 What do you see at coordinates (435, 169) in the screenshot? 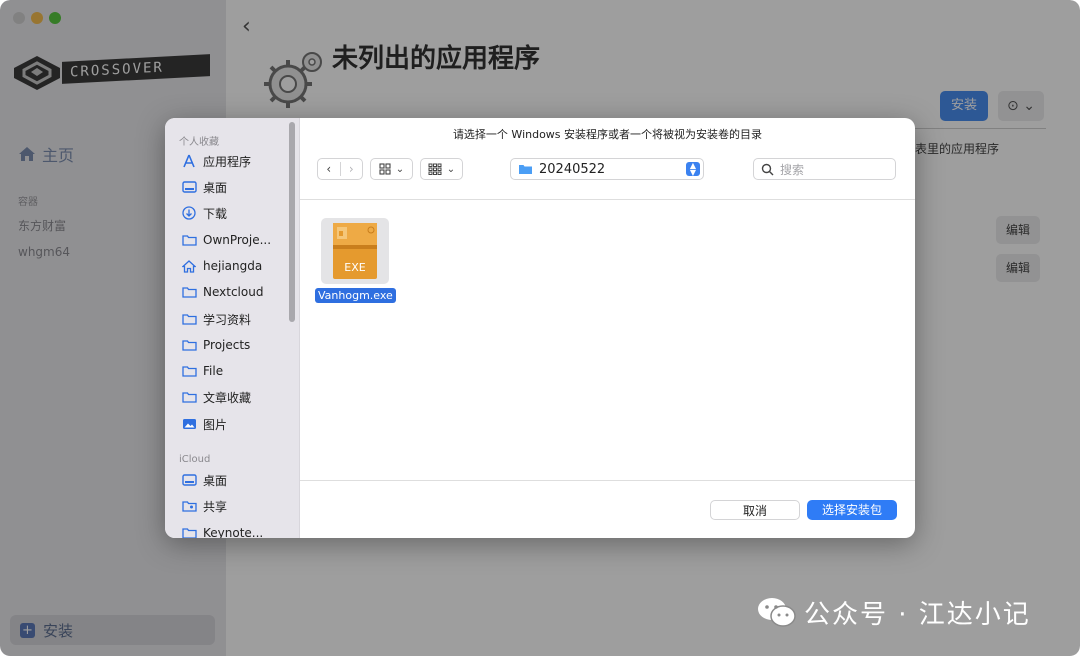
I see `group-grid-icon` at bounding box center [435, 169].